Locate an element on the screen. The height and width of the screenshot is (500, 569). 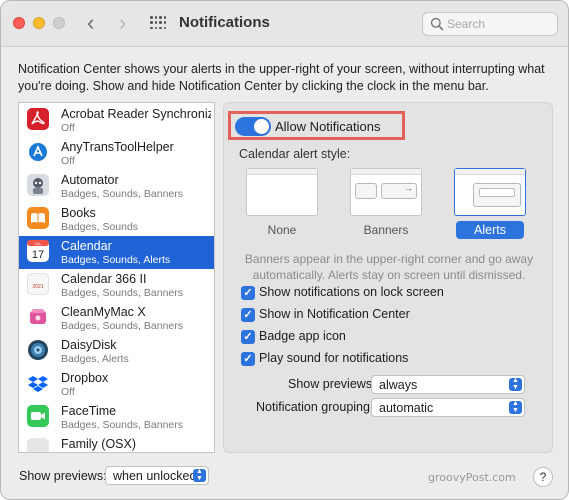
list-item-cleanmymac: CleanMyMac X Badges, Sounds, Banners is located at coordinates (116, 318).